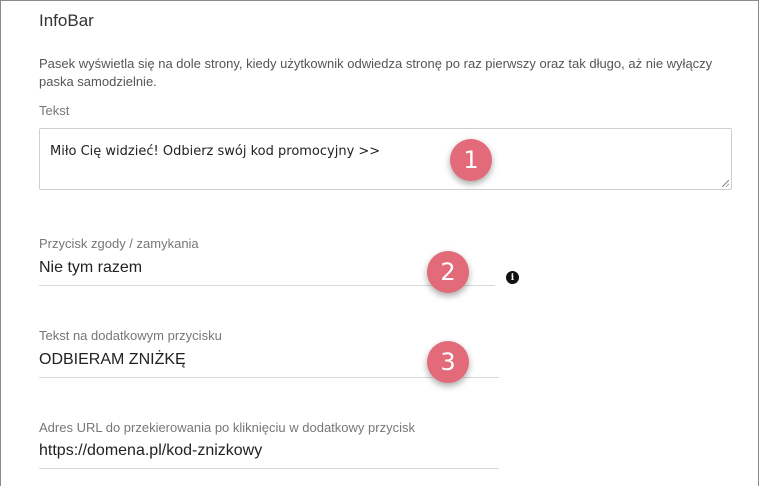 The width and height of the screenshot is (759, 487). What do you see at coordinates (151, 450) in the screenshot?
I see `redirect-url-value: https://domena.pl/kod-znizkowy` at bounding box center [151, 450].